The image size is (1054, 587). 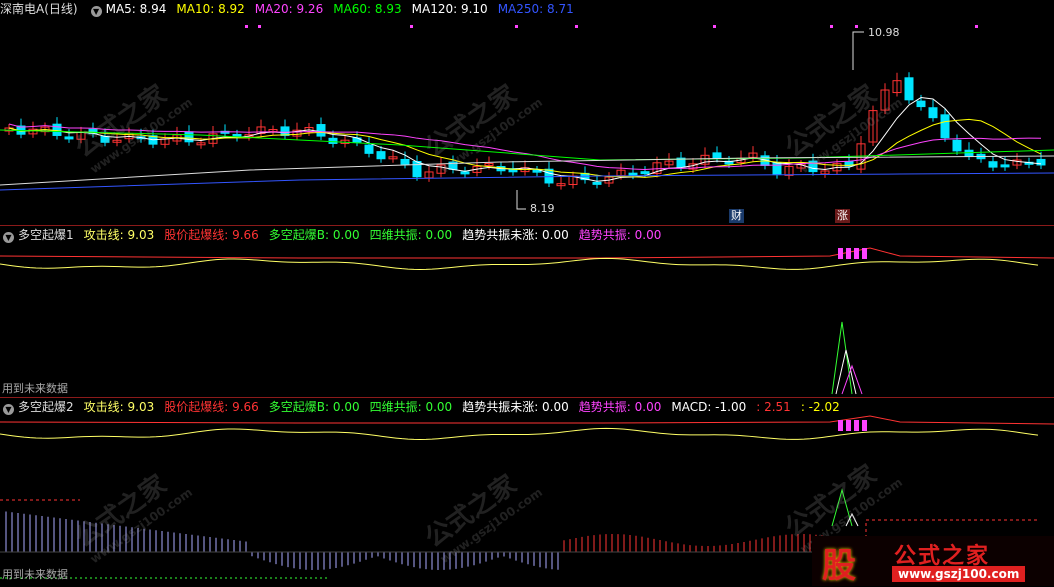 What do you see at coordinates (527, 170) in the screenshot?
I see `ma120-line` at bounding box center [527, 170].